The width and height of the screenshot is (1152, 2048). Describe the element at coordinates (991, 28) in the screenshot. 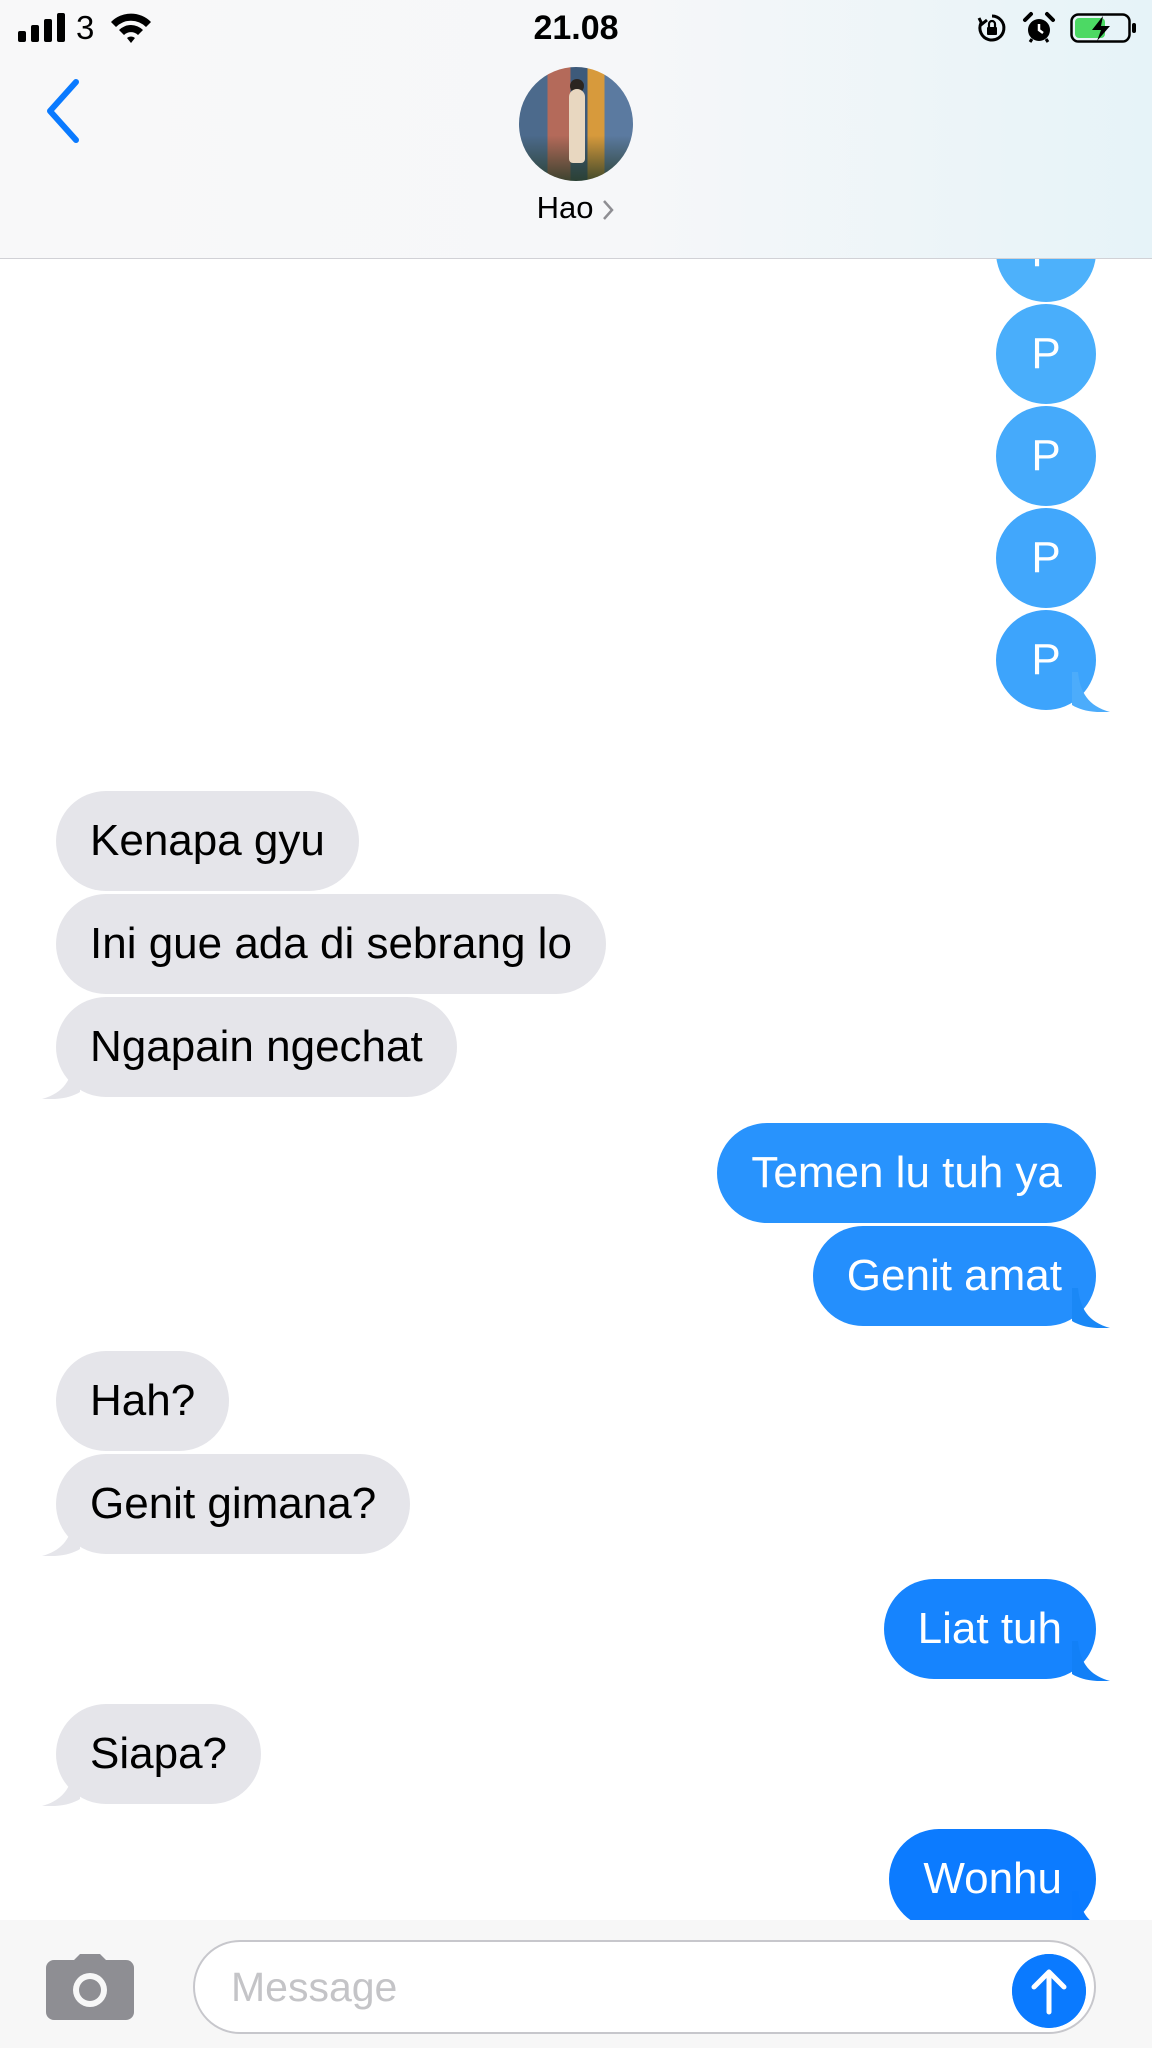

I see `orientation-lock-icon` at that location.